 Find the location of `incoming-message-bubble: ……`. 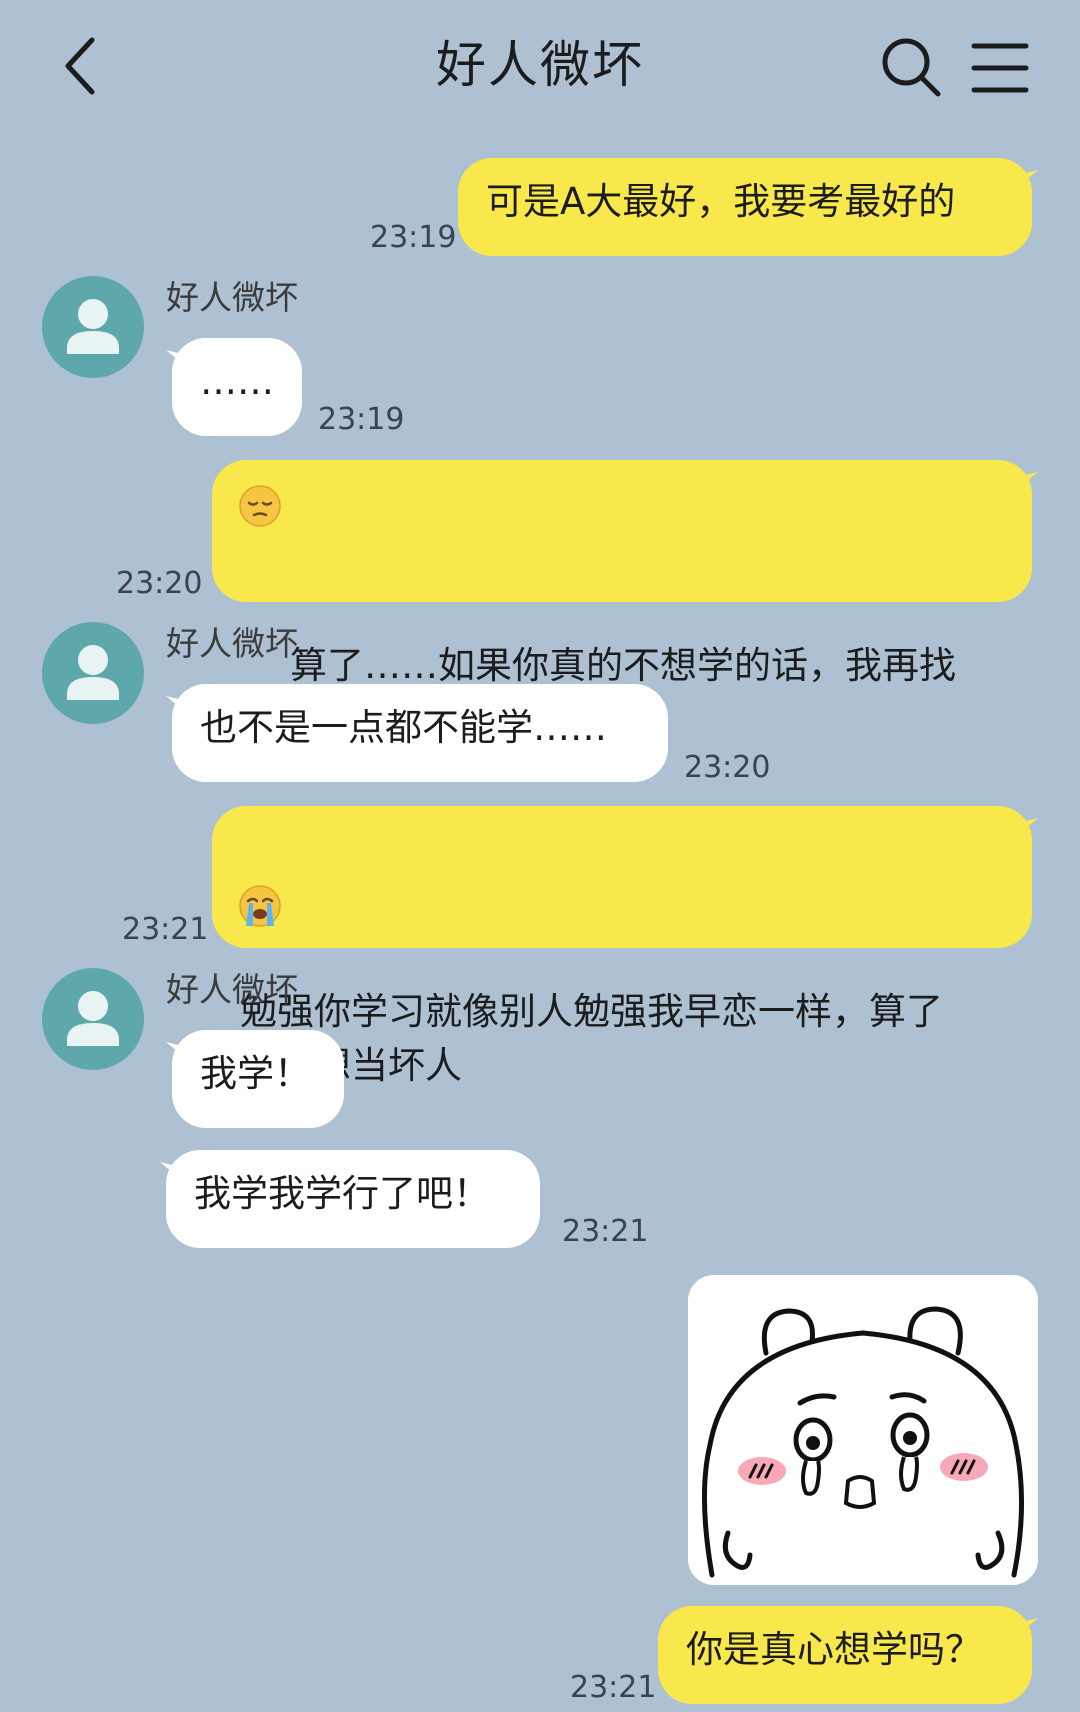

incoming-message-bubble: …… is located at coordinates (237, 387).